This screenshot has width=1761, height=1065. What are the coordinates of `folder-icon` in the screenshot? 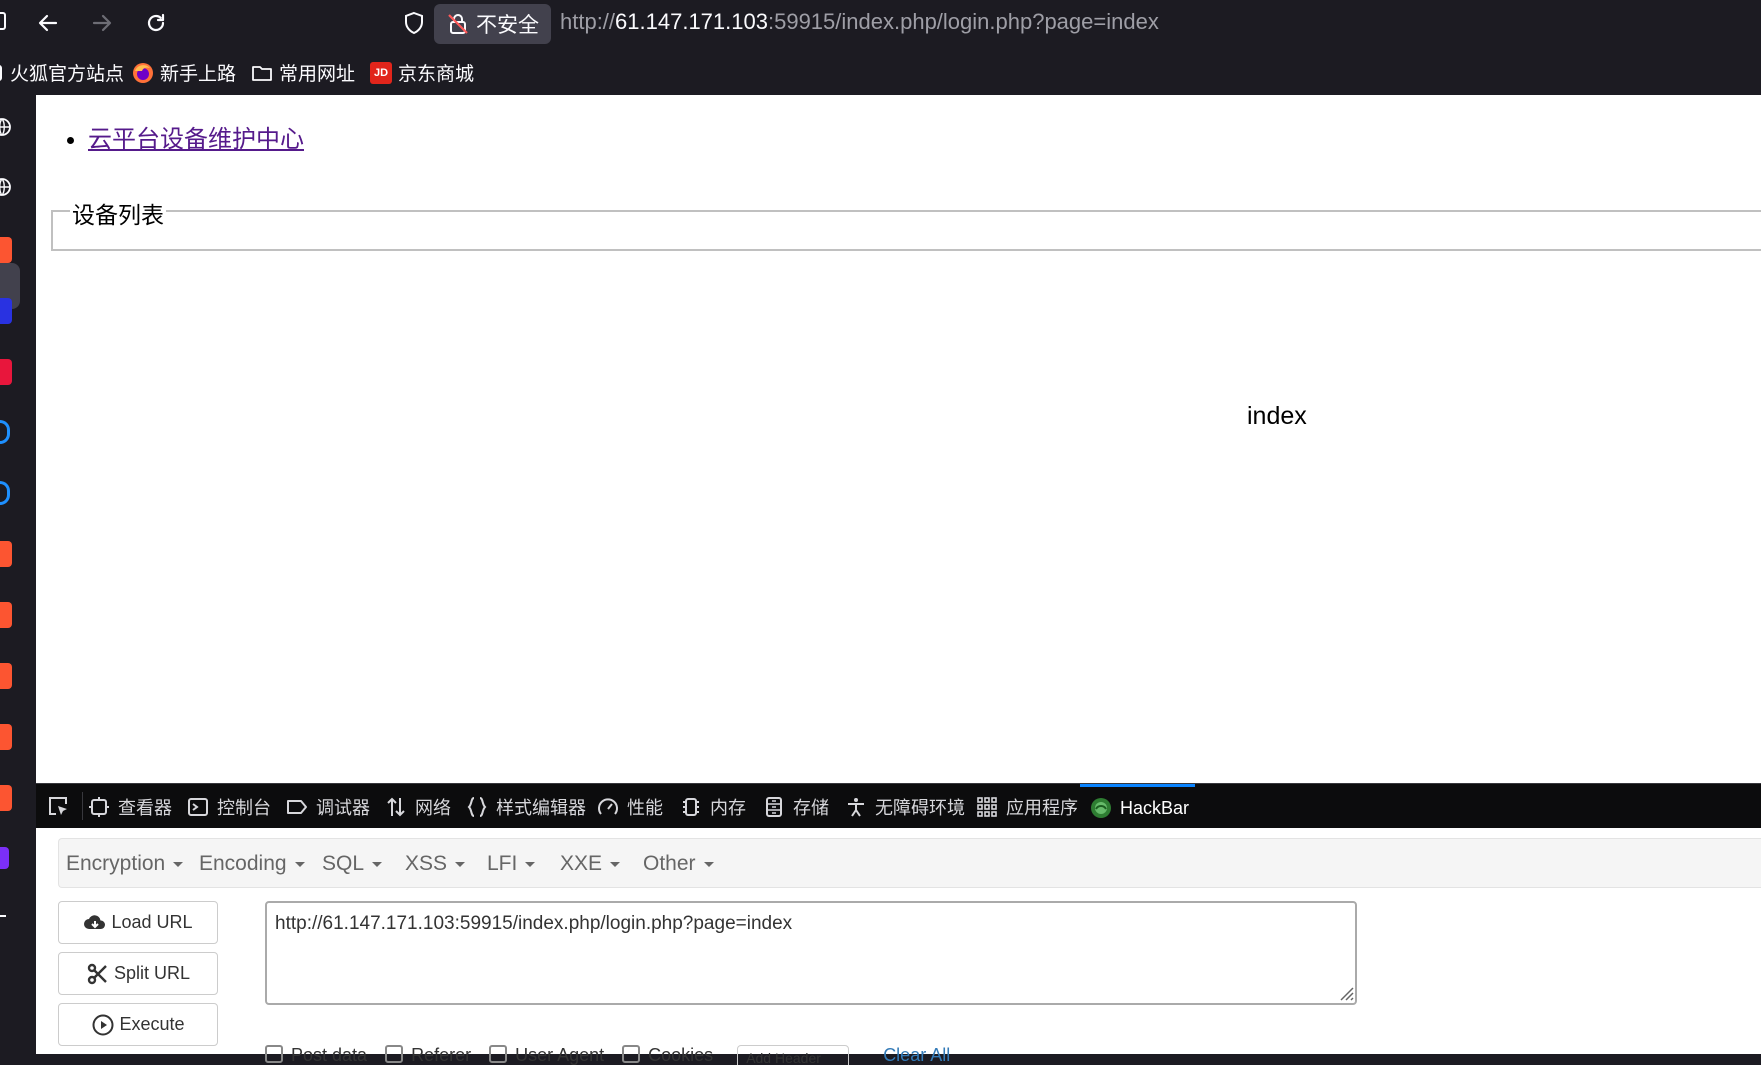 It's located at (262, 73).